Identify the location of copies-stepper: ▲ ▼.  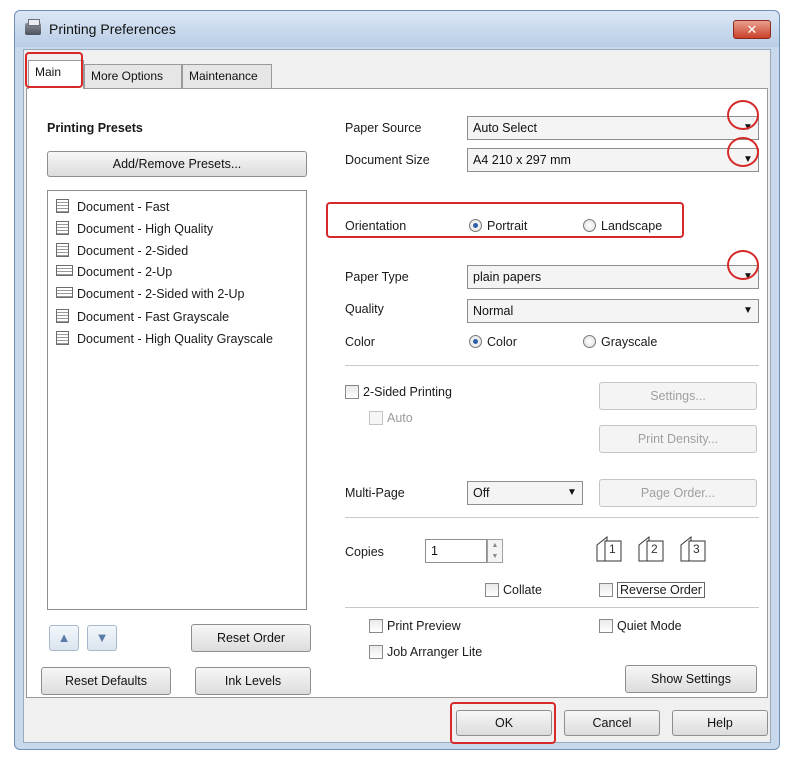
(495, 551).